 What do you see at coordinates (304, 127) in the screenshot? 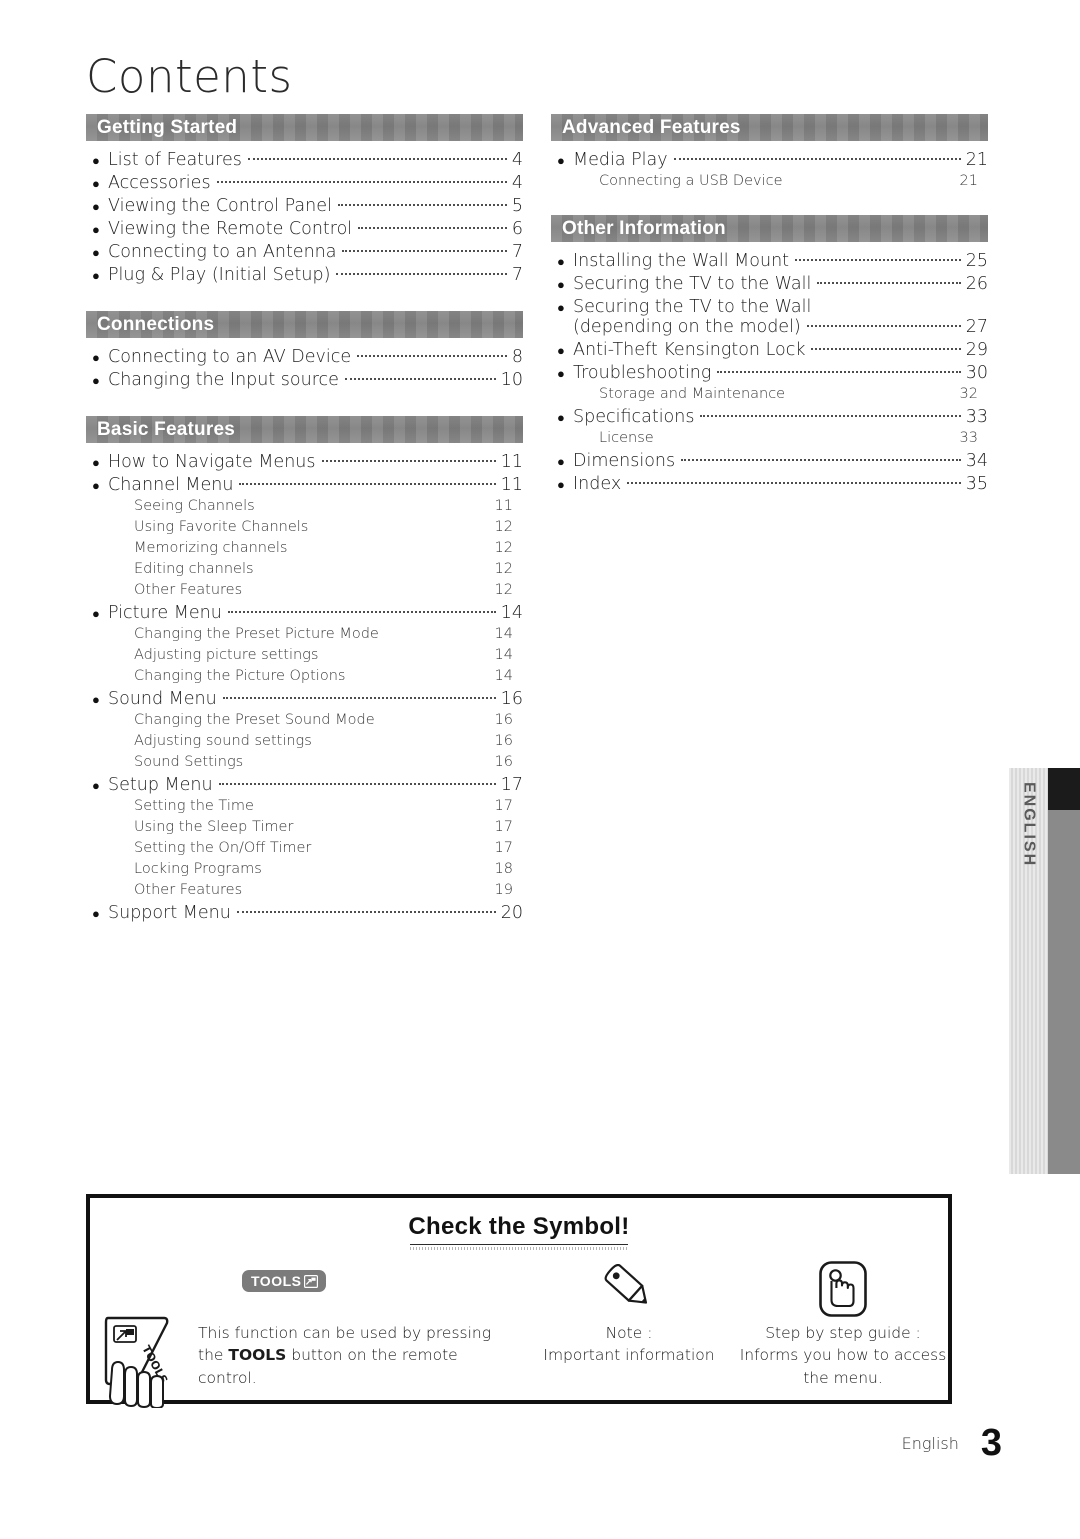
I see `section-header-getting-started: Getting Started` at bounding box center [304, 127].